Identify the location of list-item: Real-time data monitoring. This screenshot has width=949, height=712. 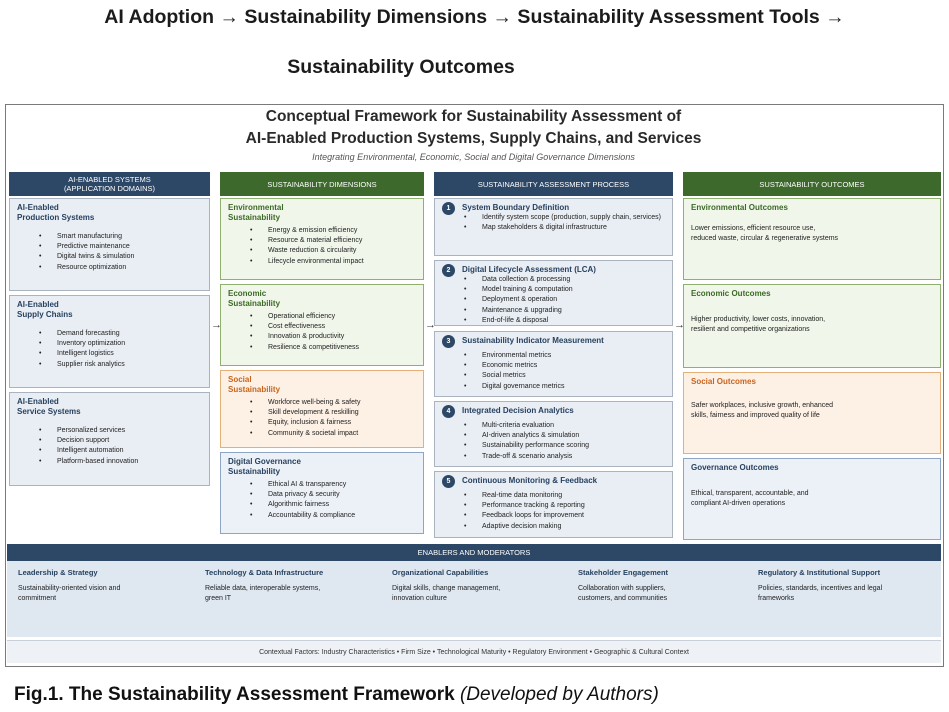
(564, 496).